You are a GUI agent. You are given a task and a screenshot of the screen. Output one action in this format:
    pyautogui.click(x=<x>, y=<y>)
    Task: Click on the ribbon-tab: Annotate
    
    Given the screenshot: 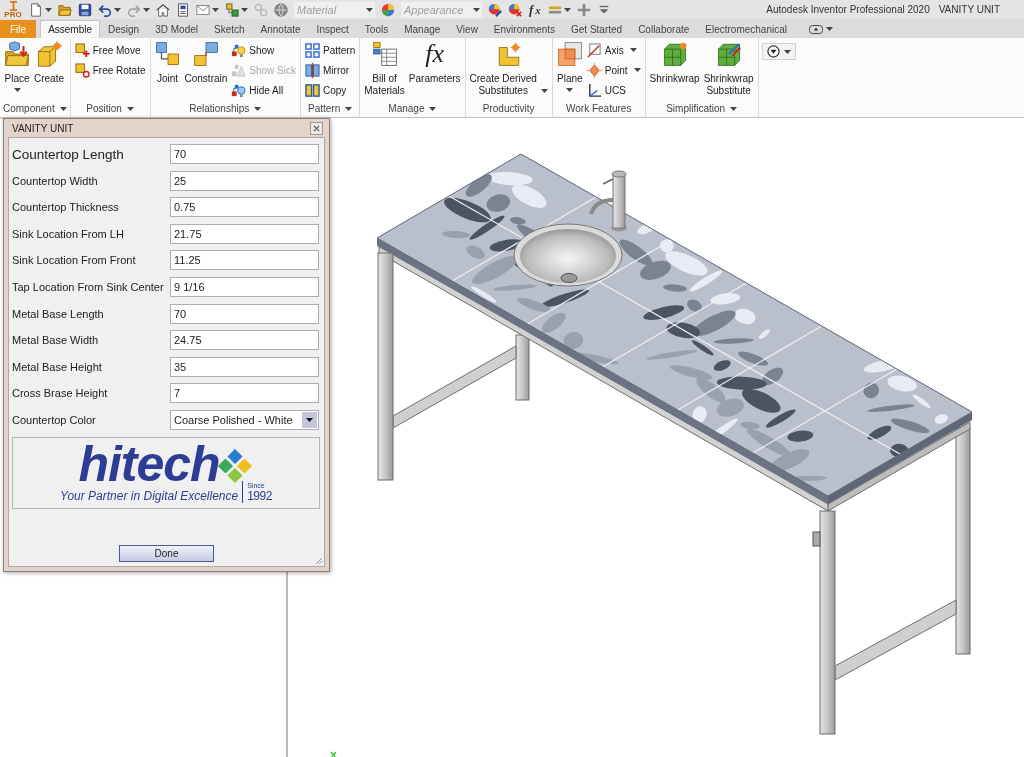 What is the action you would take?
    pyautogui.click(x=280, y=29)
    